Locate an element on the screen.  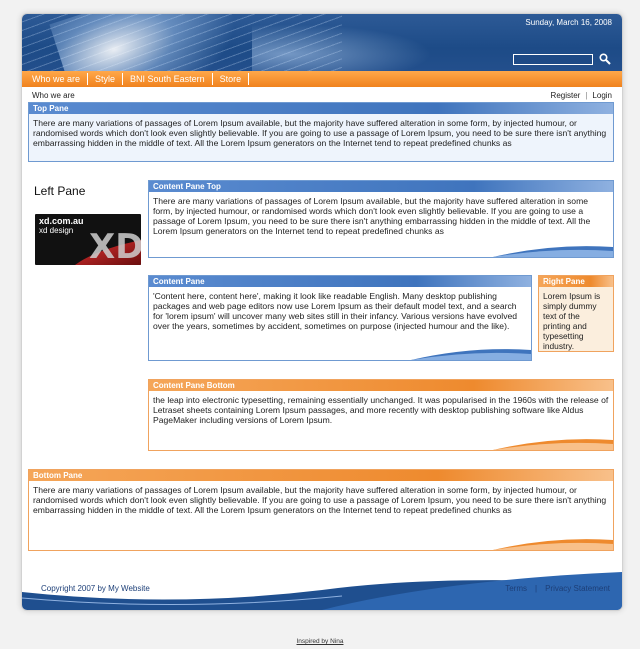
logo-mark: XD is located at coordinates (108, 246).